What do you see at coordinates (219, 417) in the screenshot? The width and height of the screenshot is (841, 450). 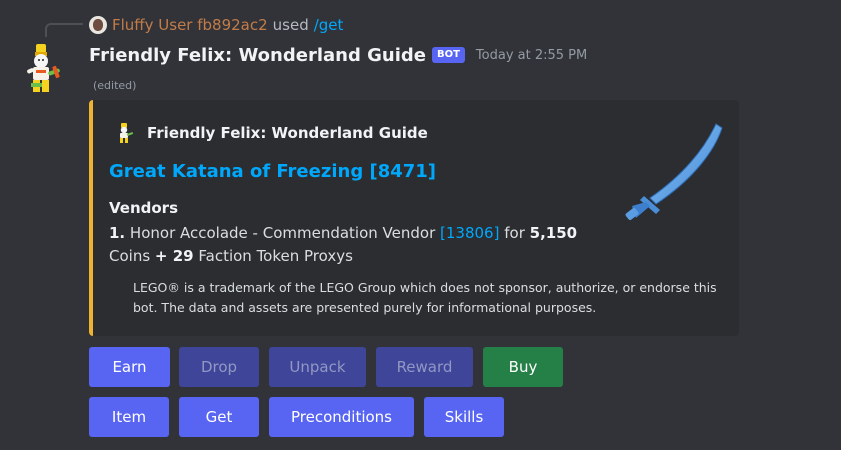 I see `get-button: Get` at bounding box center [219, 417].